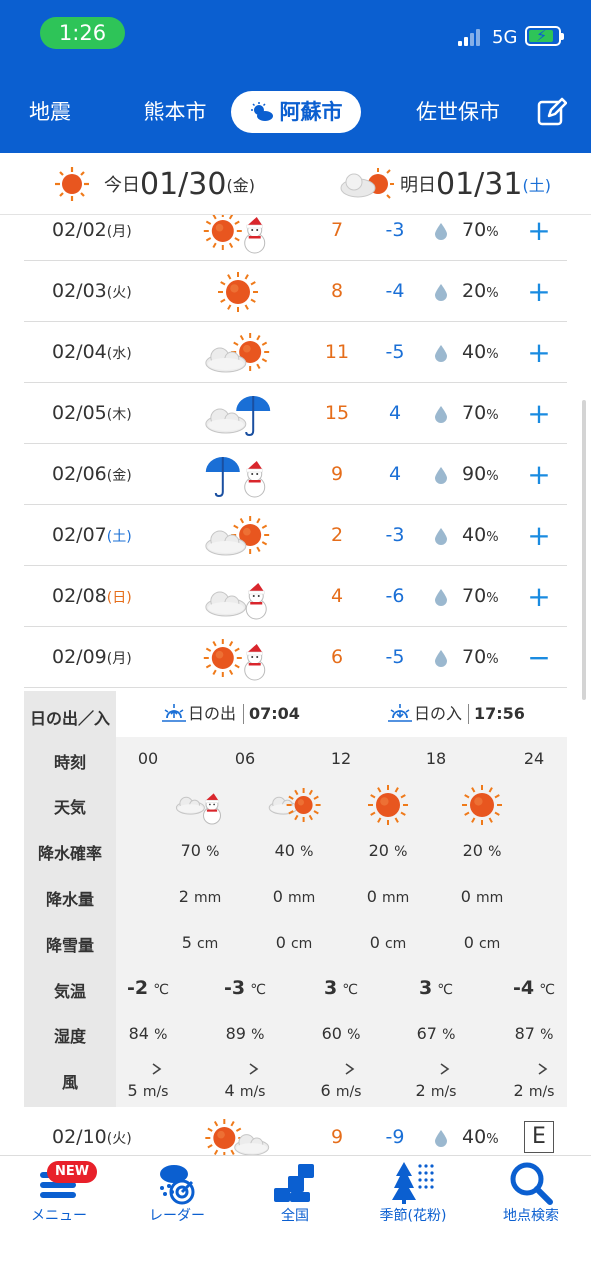 The height and width of the screenshot is (1280, 591). I want to click on row-date-value: 02/07, so click(79, 535).